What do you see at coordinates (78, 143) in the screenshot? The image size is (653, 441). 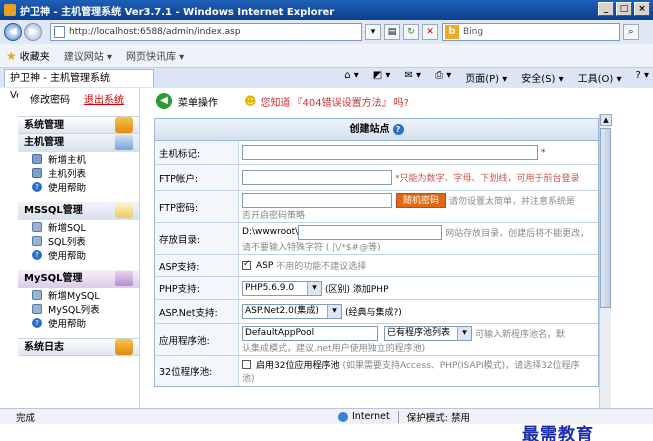 I see `host-section-header: 主机管理` at bounding box center [78, 143].